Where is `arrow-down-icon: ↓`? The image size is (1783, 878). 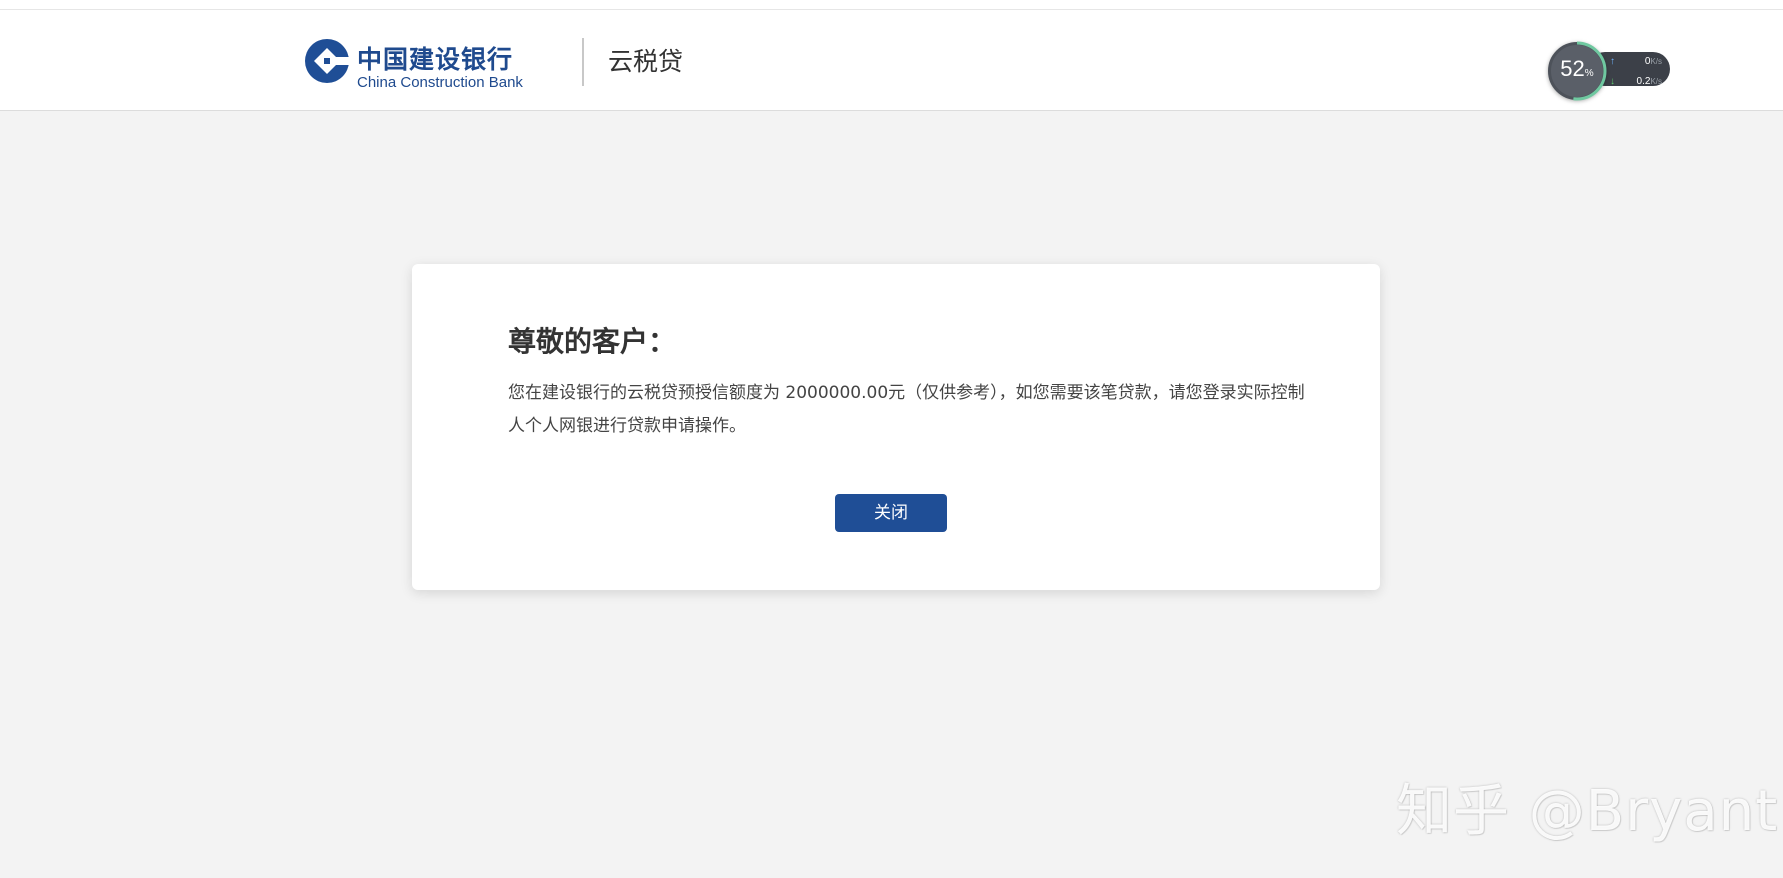 arrow-down-icon: ↓ is located at coordinates (1612, 81).